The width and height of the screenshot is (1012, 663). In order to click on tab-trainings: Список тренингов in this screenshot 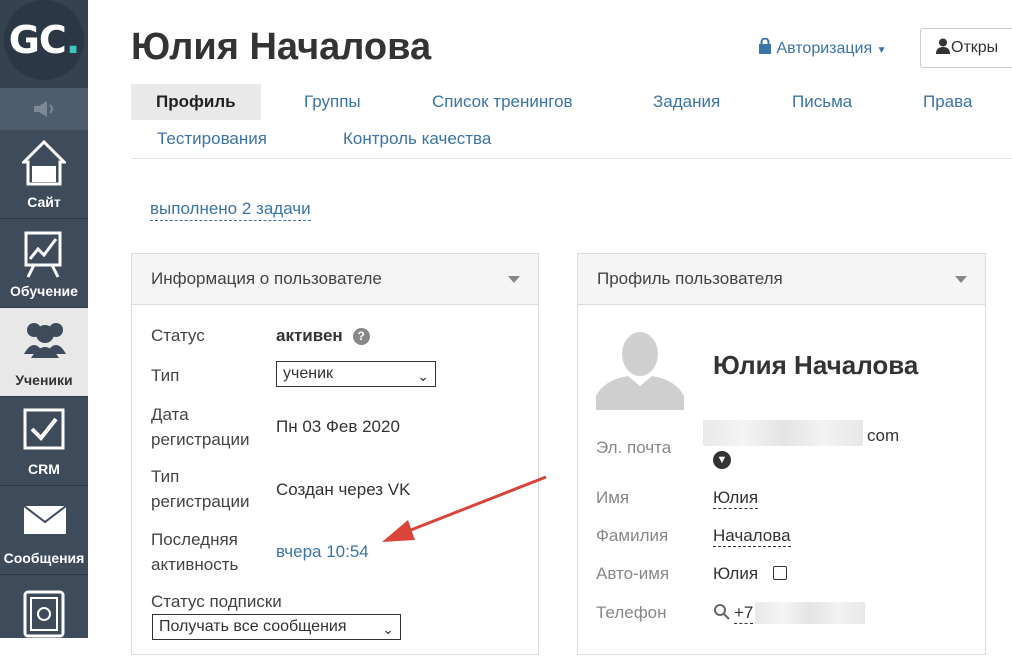, I will do `click(502, 102)`.